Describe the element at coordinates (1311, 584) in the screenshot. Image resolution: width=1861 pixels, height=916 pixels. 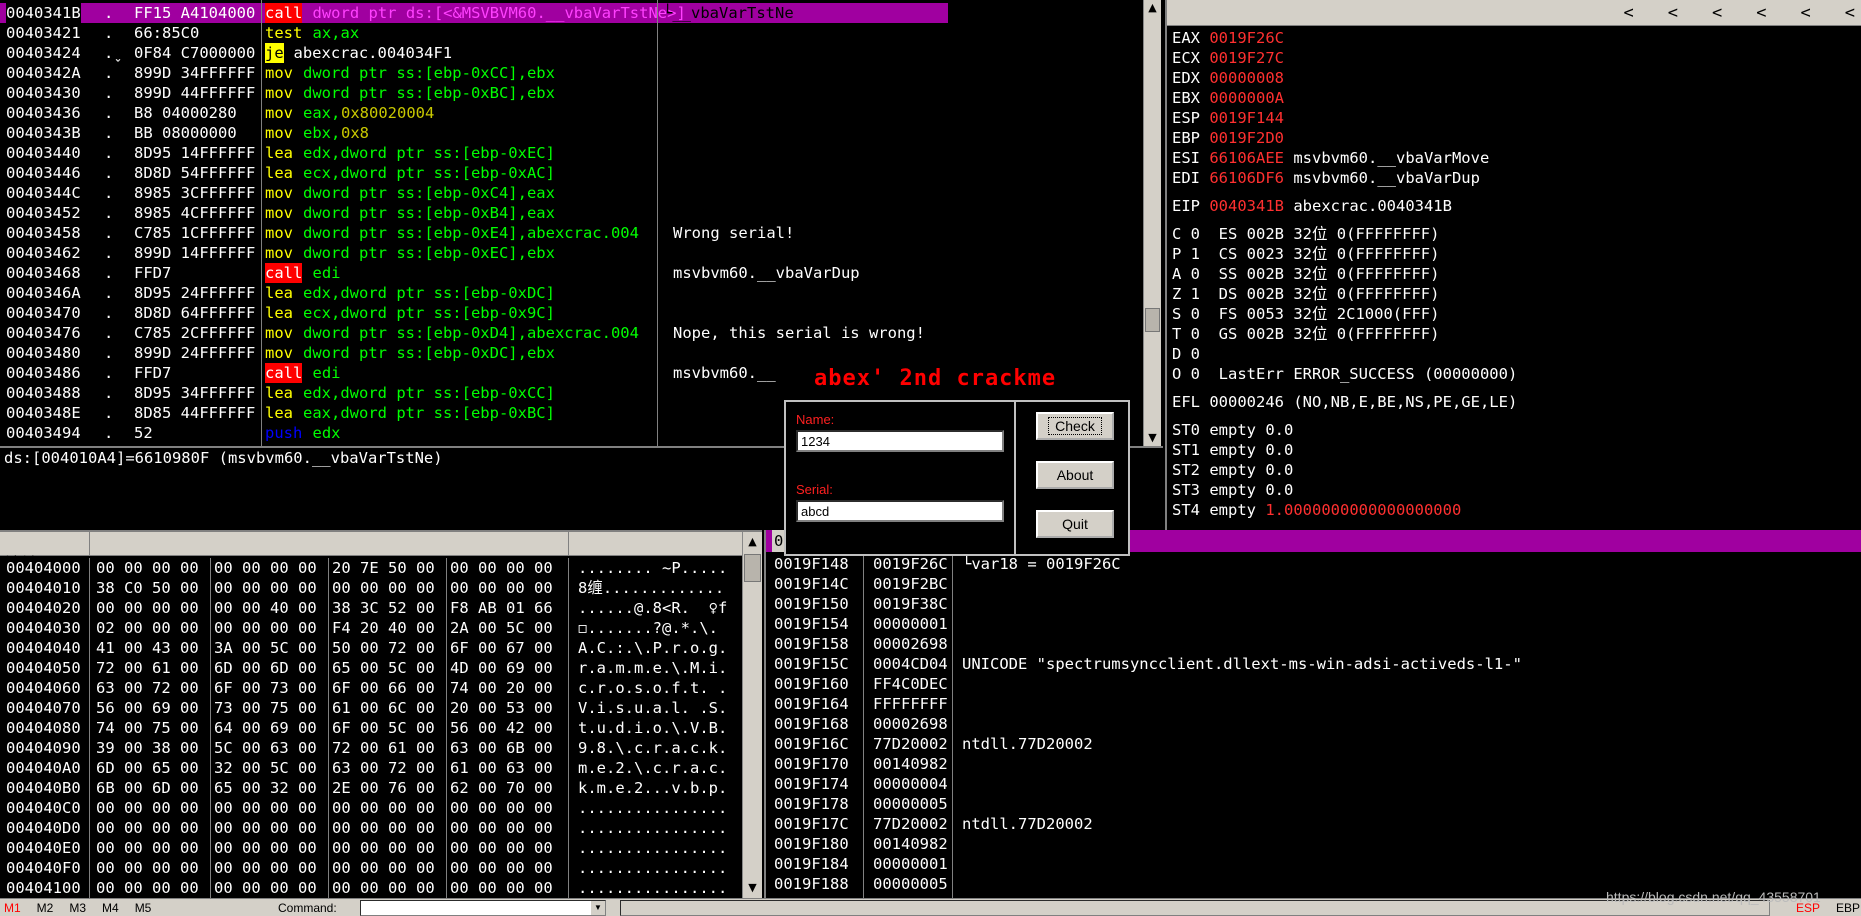
I see `stack-row: 0019F14C 0019F2BC` at that location.